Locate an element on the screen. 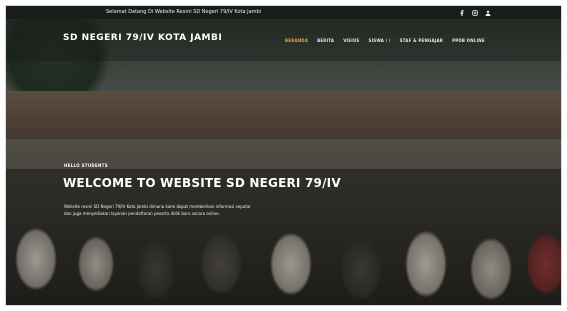 The image size is (567, 311). hero-title: WELCOME TO WEBSITE SD NEGERI 79/IV is located at coordinates (202, 183).